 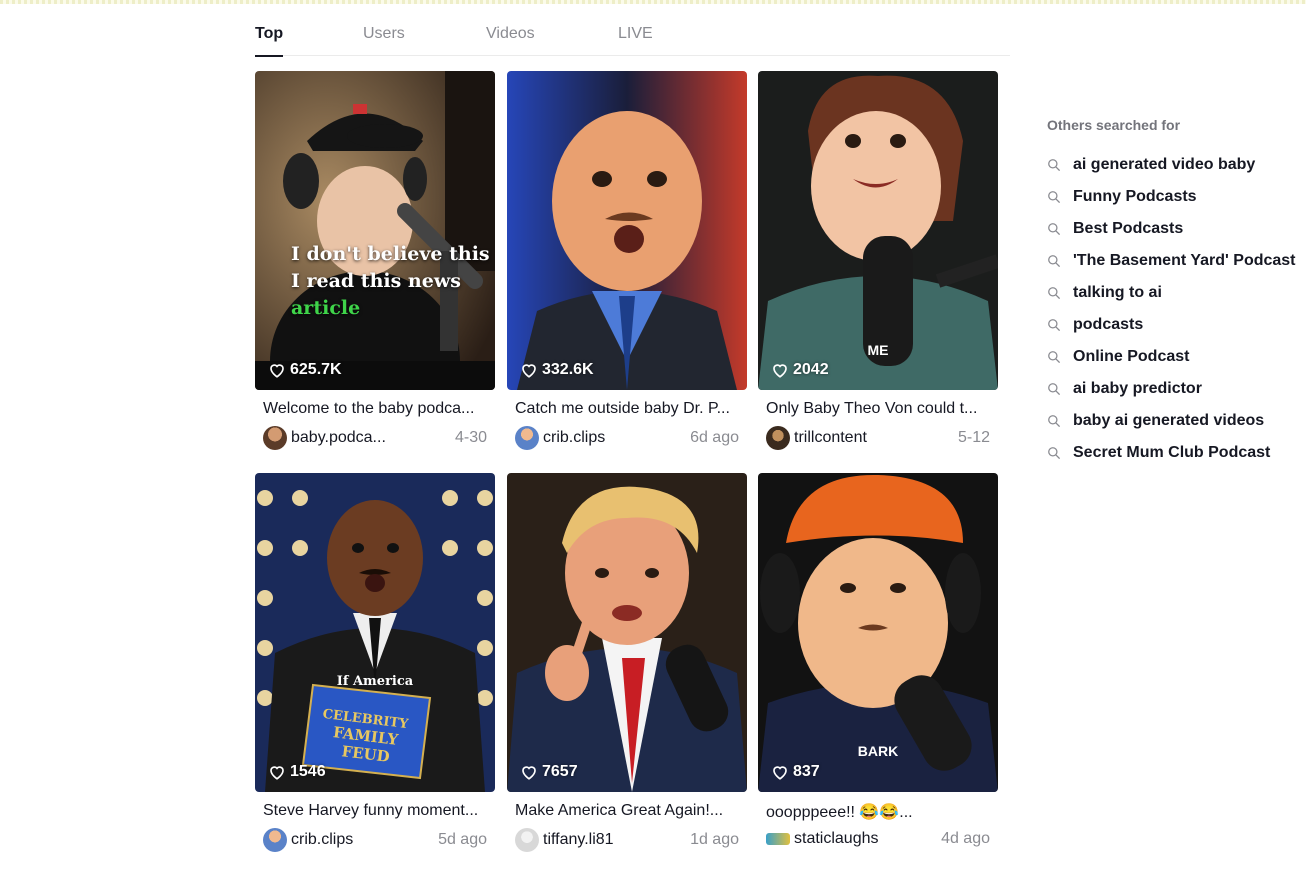 I want to click on related-search-item: Best Podcasts, so click(x=1115, y=229).